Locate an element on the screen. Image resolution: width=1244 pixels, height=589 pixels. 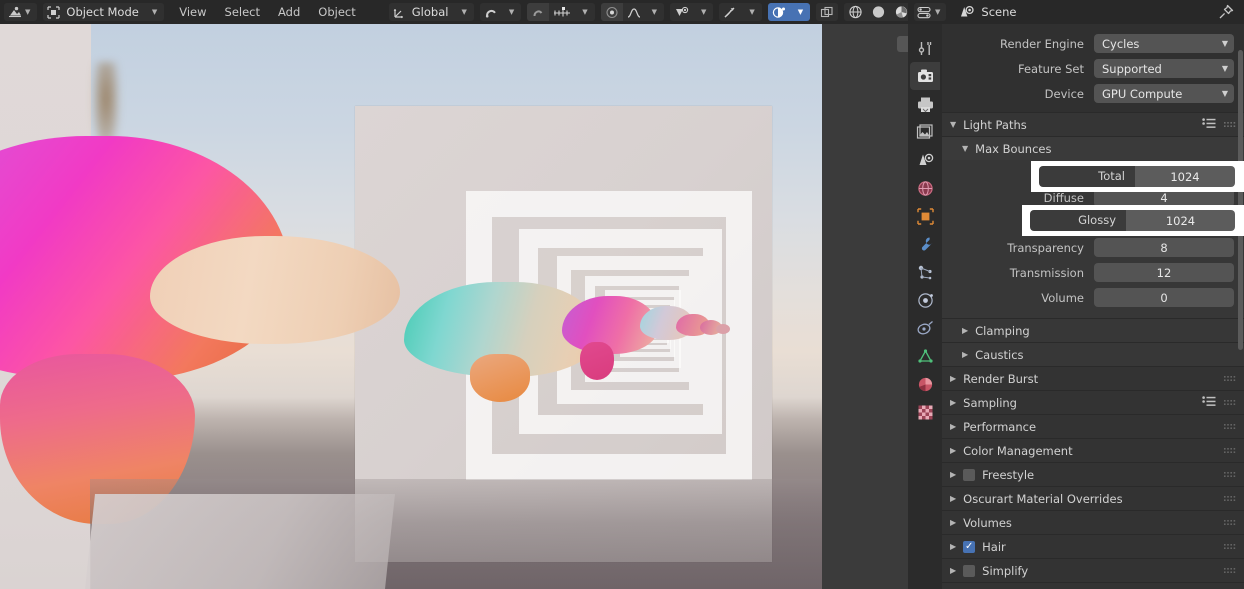
panel-header-caustics: ▶ Caustics is located at coordinates (1093, 354).